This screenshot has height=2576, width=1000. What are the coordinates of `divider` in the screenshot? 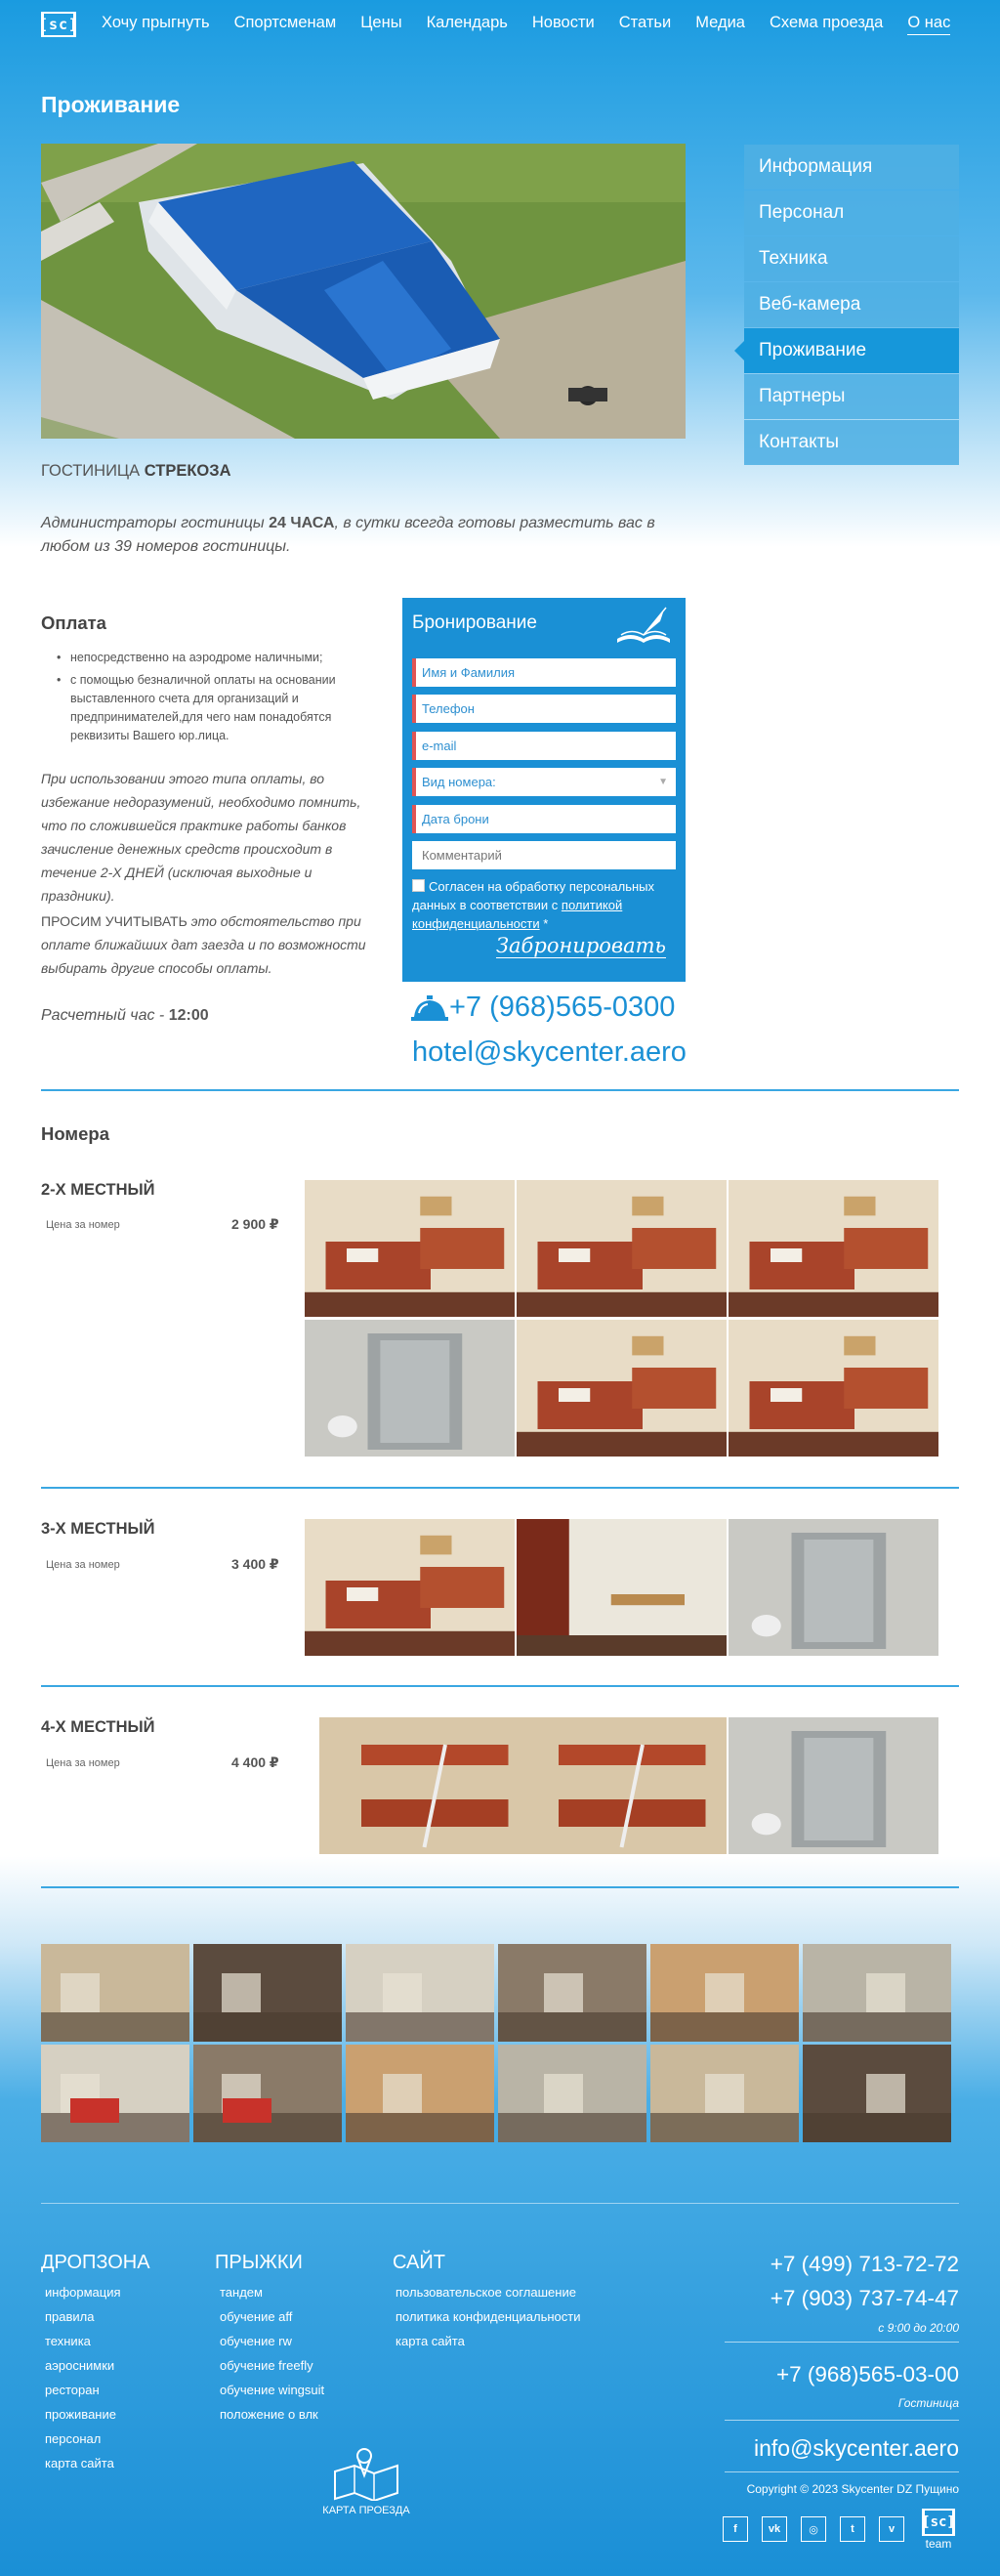 It's located at (500, 1887).